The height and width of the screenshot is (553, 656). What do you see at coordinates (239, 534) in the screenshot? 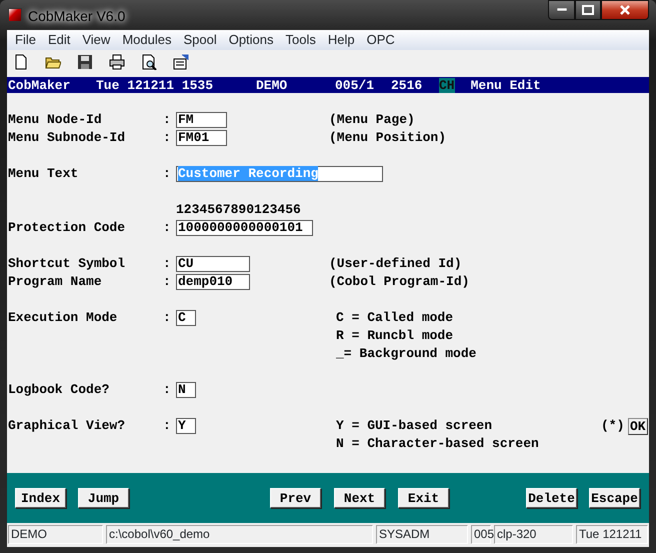
I see `status-cell: c:\cobol\v60_demo` at bounding box center [239, 534].